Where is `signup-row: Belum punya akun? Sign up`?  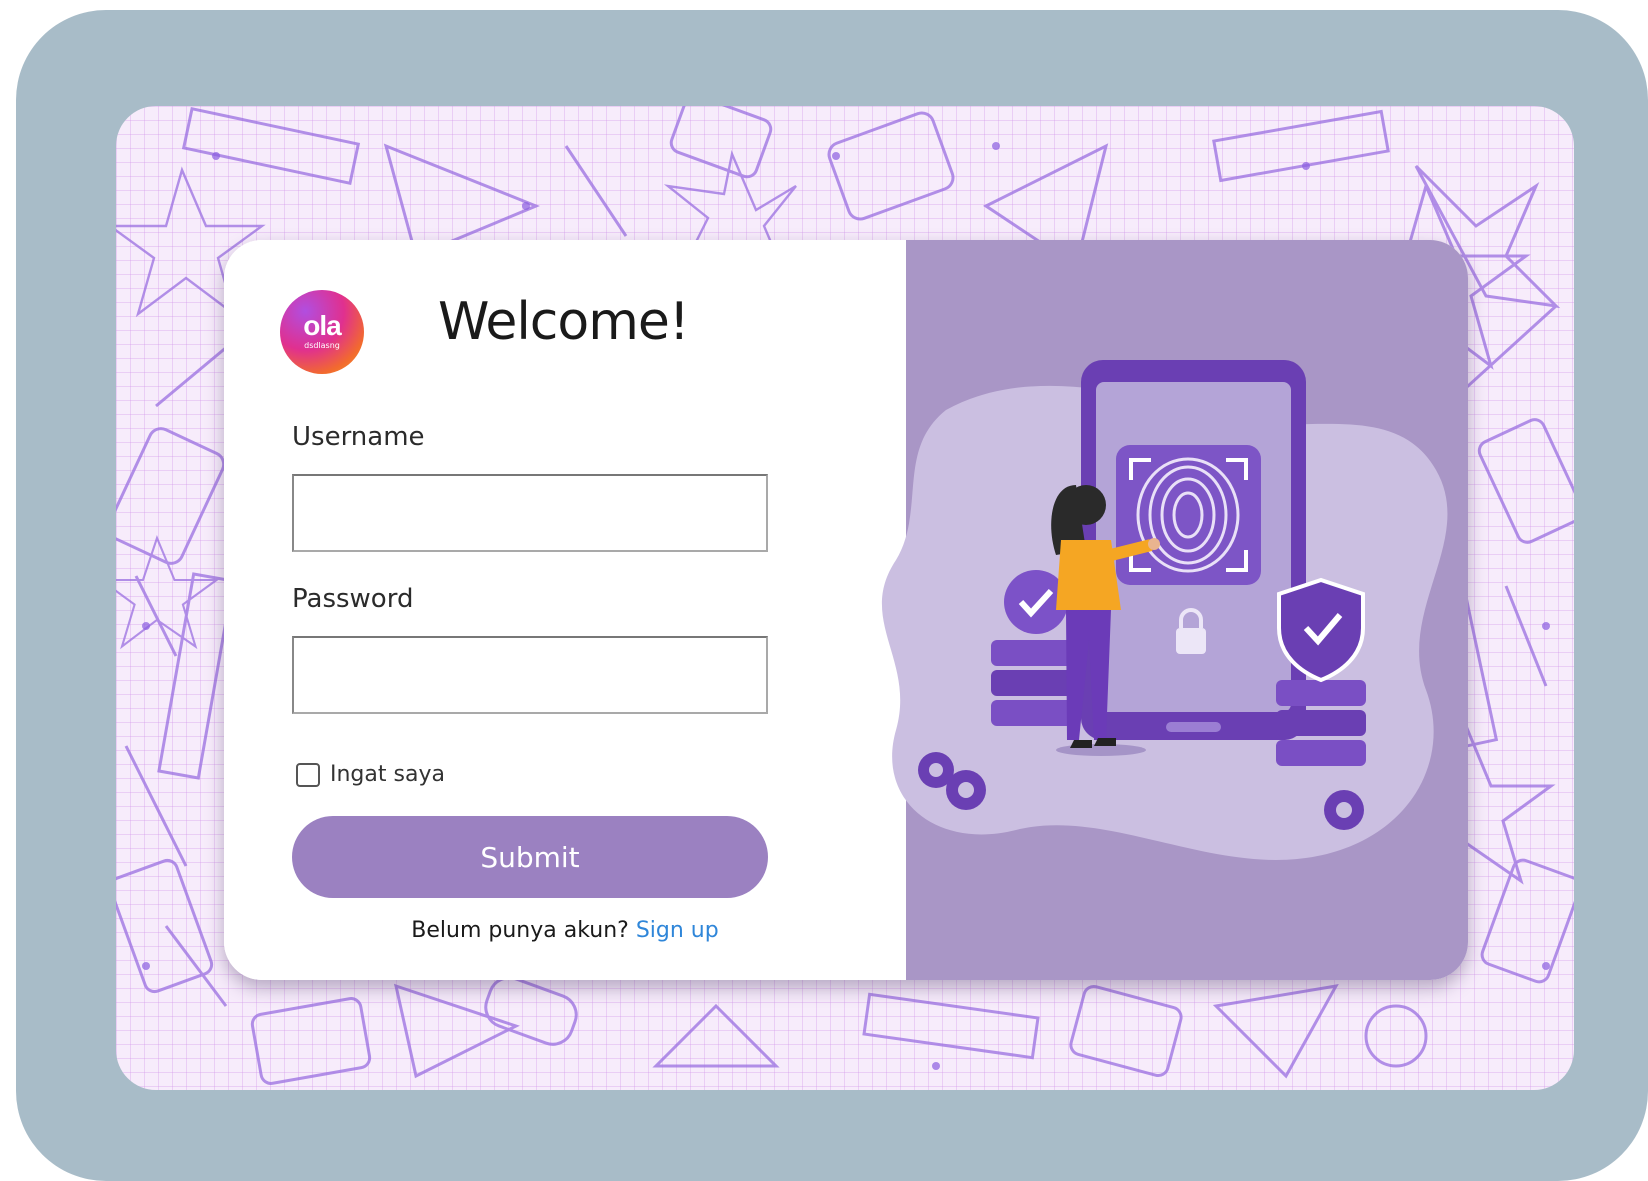 signup-row: Belum punya akun? Sign up is located at coordinates (565, 930).